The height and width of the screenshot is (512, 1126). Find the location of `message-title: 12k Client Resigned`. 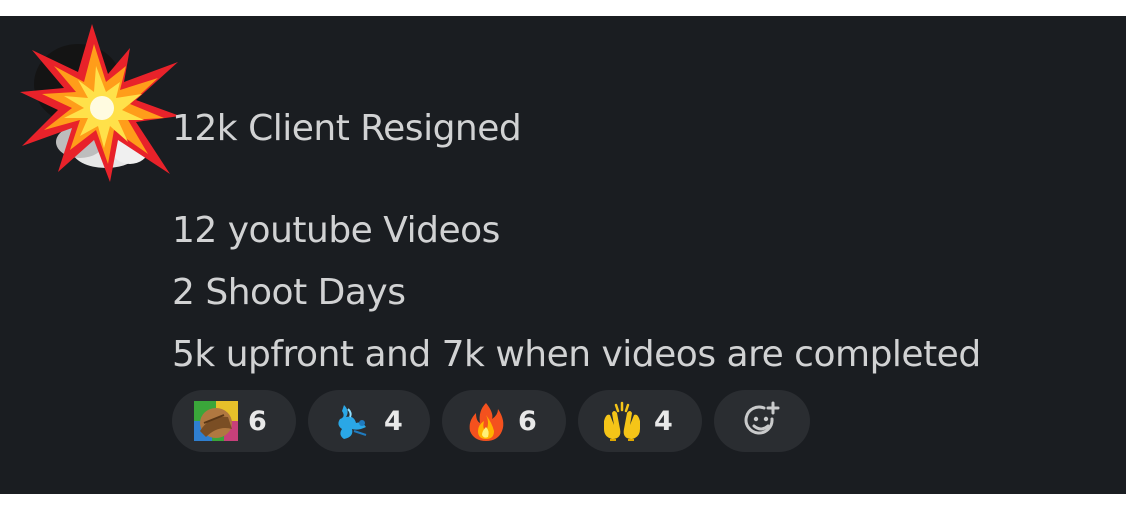

message-title: 12k Client Resigned is located at coordinates (347, 128).